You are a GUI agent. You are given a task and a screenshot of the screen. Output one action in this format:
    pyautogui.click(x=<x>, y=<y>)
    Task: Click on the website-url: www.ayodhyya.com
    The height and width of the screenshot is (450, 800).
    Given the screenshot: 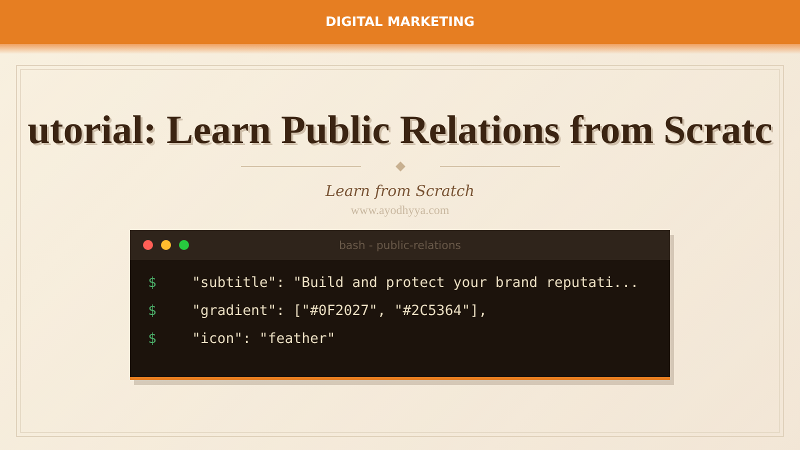 What is the action you would take?
    pyautogui.click(x=400, y=210)
    